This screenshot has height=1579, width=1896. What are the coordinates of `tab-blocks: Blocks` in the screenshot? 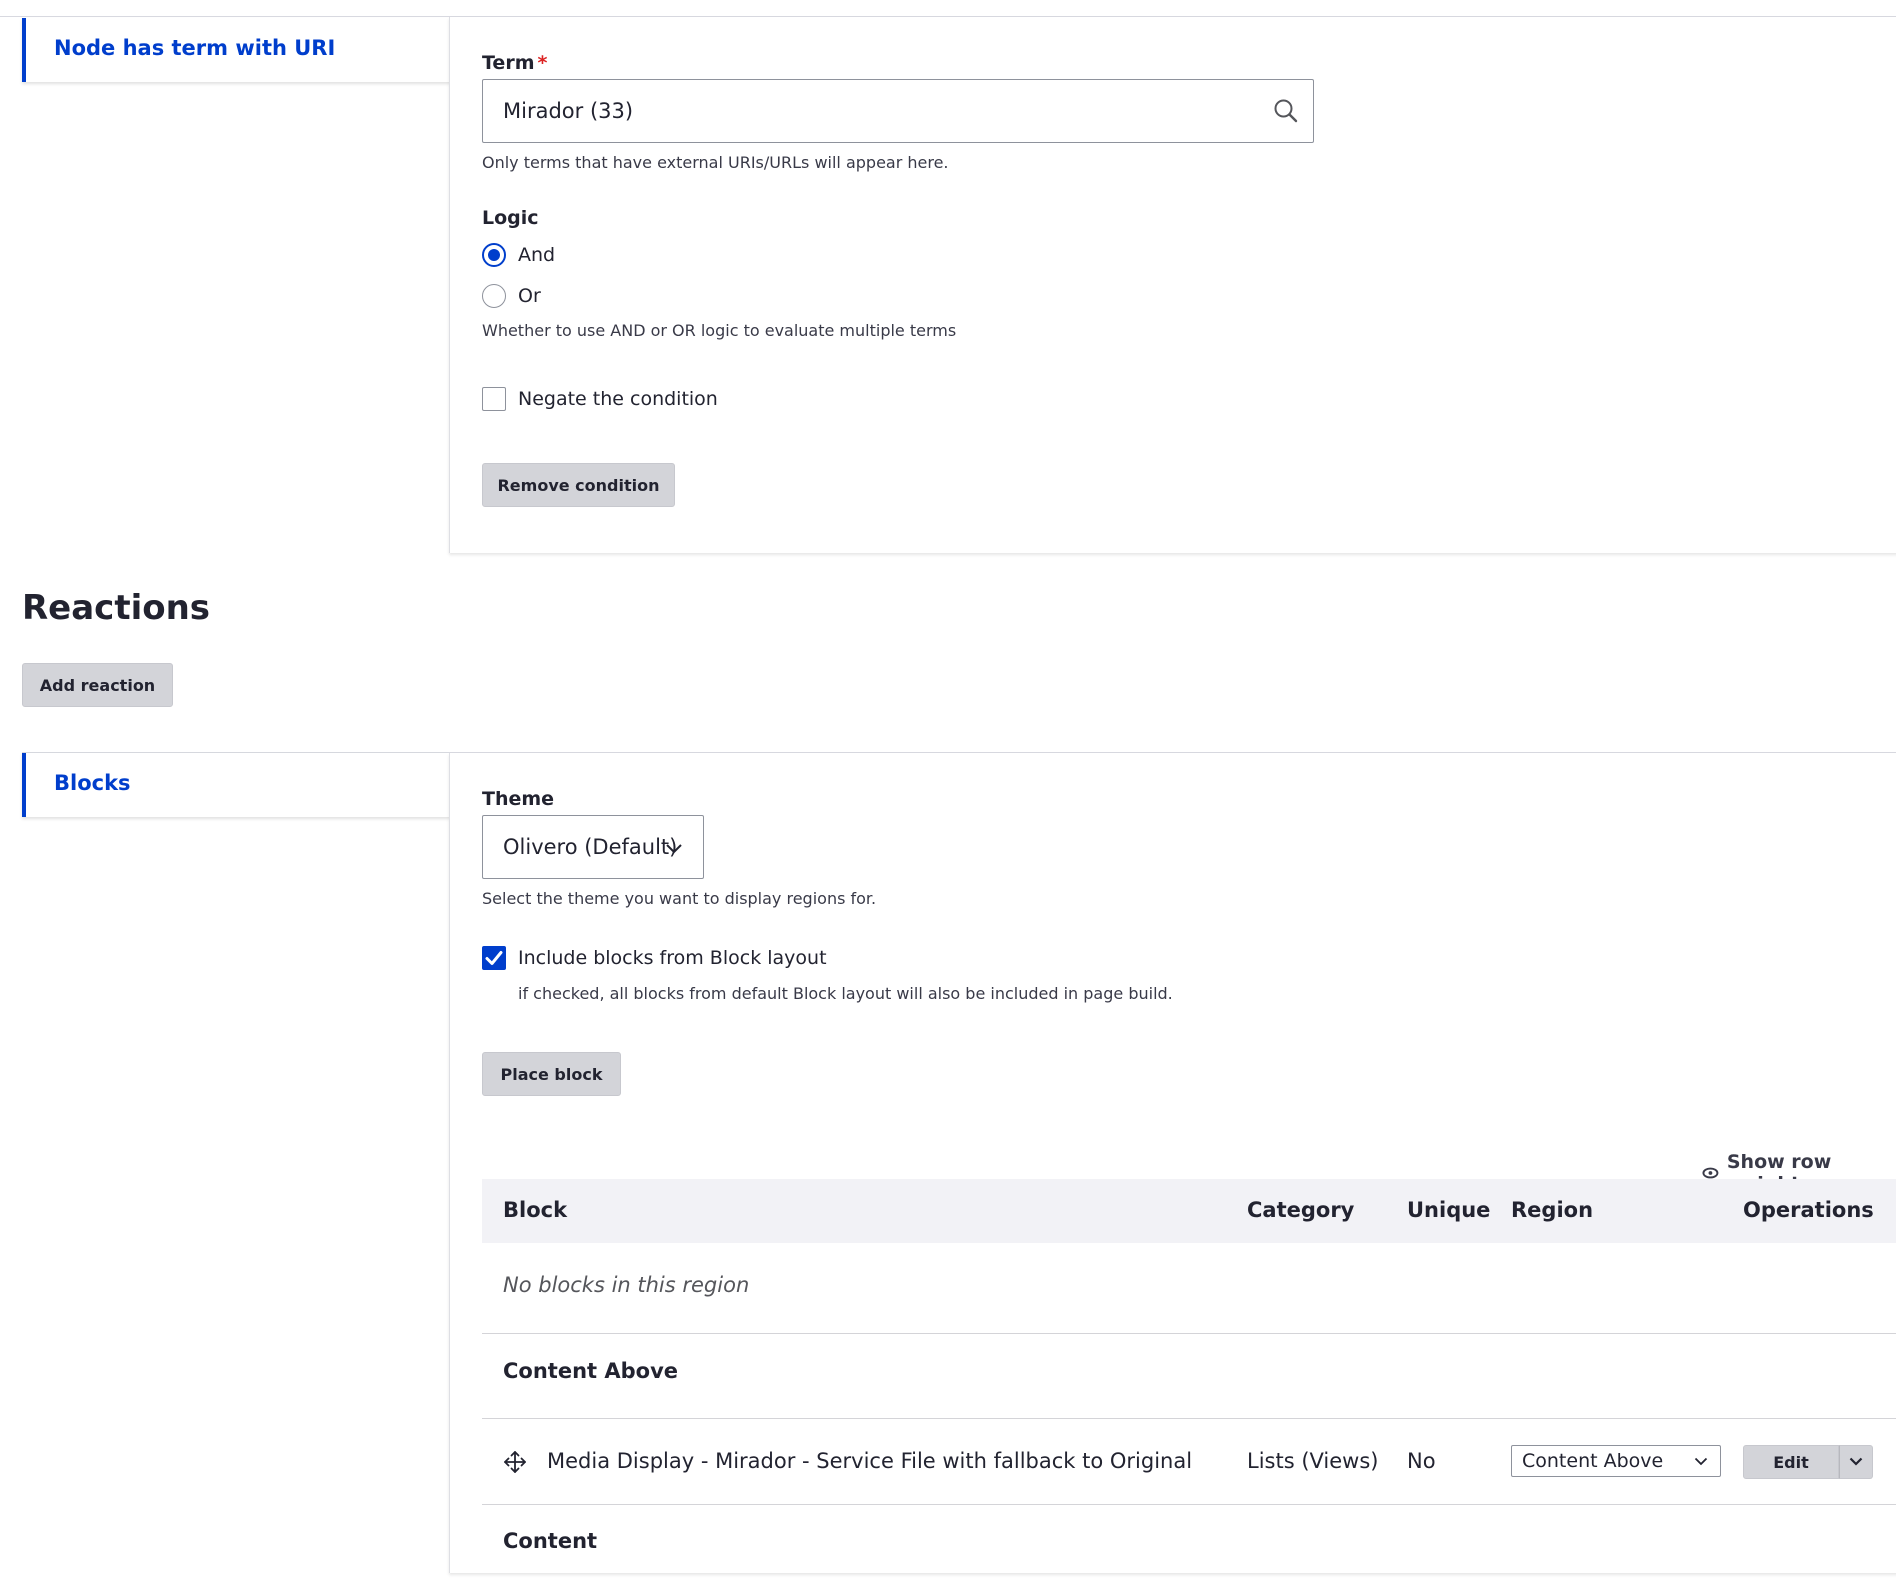 It's located at (236, 785).